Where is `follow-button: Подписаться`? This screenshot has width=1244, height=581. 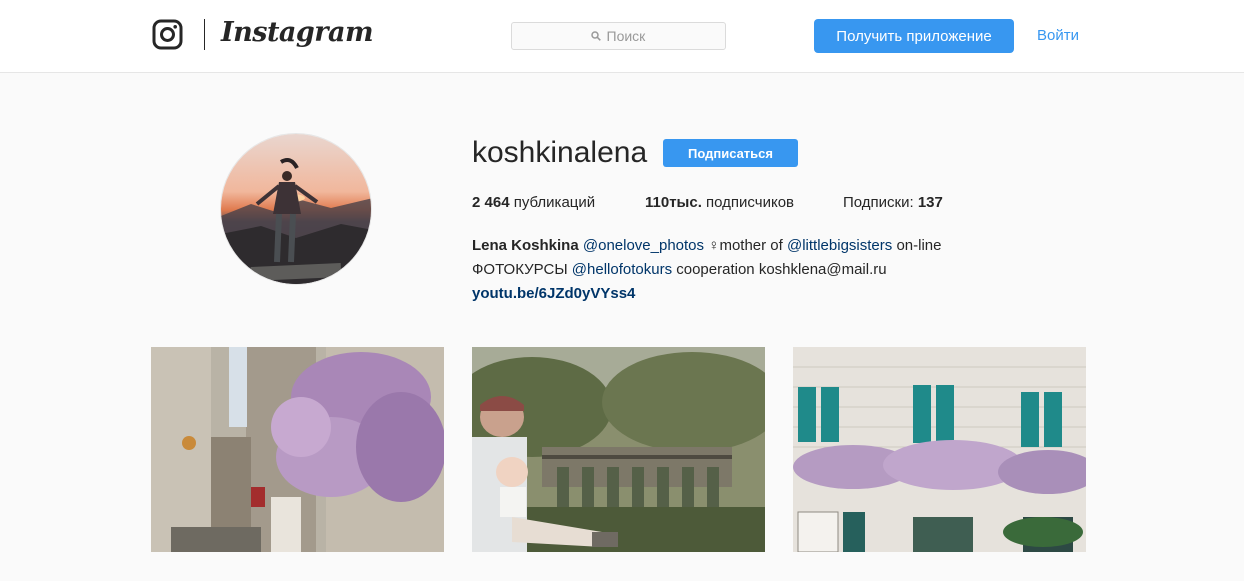 follow-button: Подписаться is located at coordinates (730, 153).